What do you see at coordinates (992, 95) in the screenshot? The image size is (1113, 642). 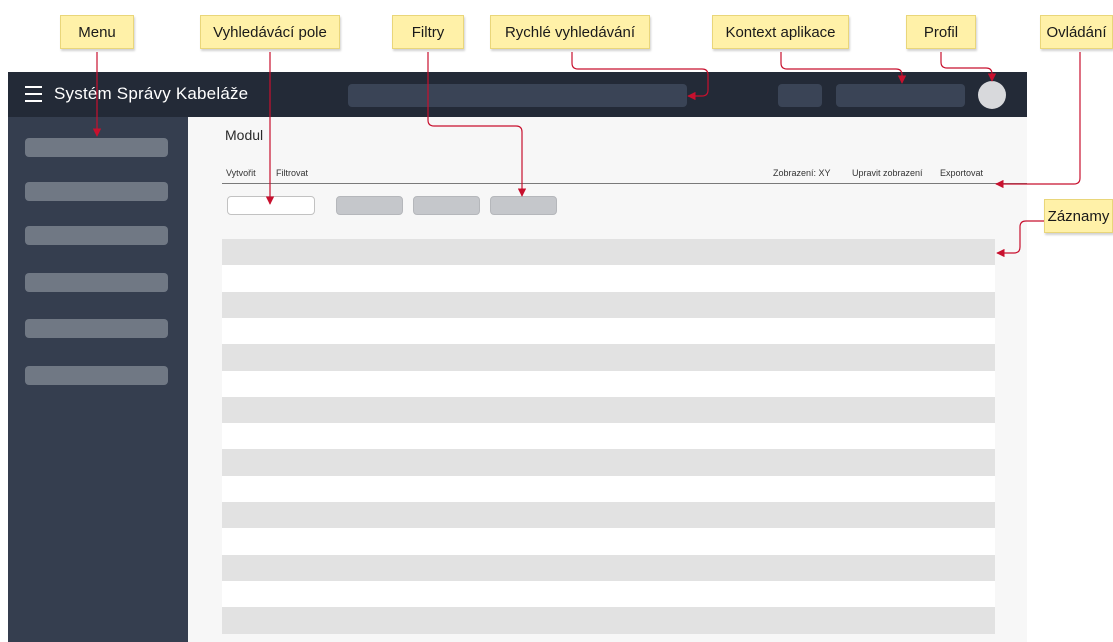 I see `profile-avatar` at bounding box center [992, 95].